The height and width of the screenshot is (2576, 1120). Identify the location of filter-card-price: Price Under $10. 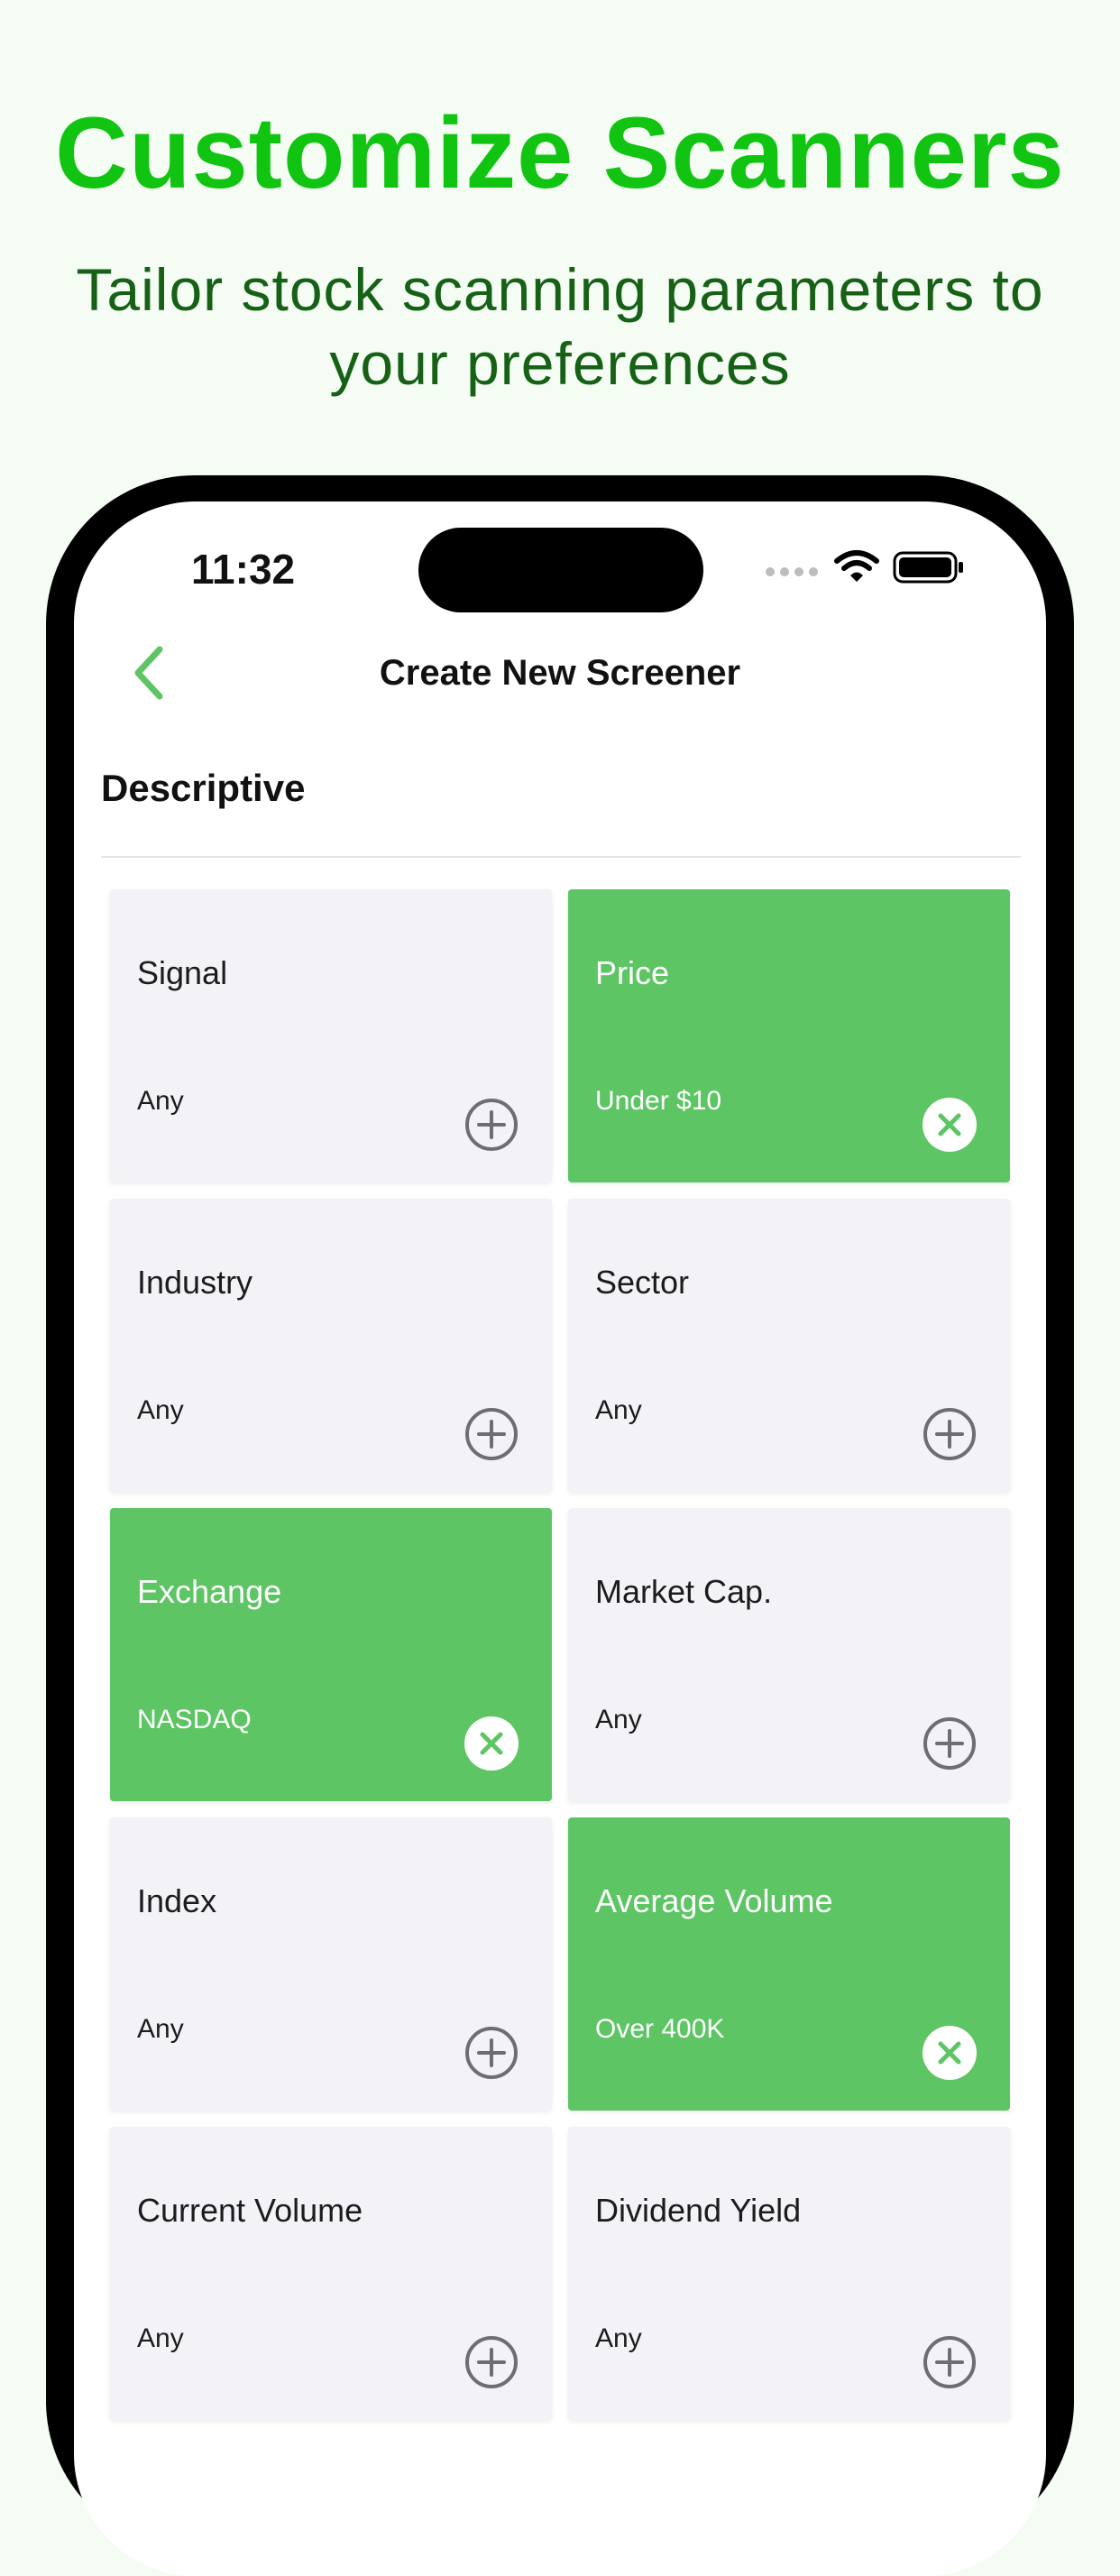
(789, 1035).